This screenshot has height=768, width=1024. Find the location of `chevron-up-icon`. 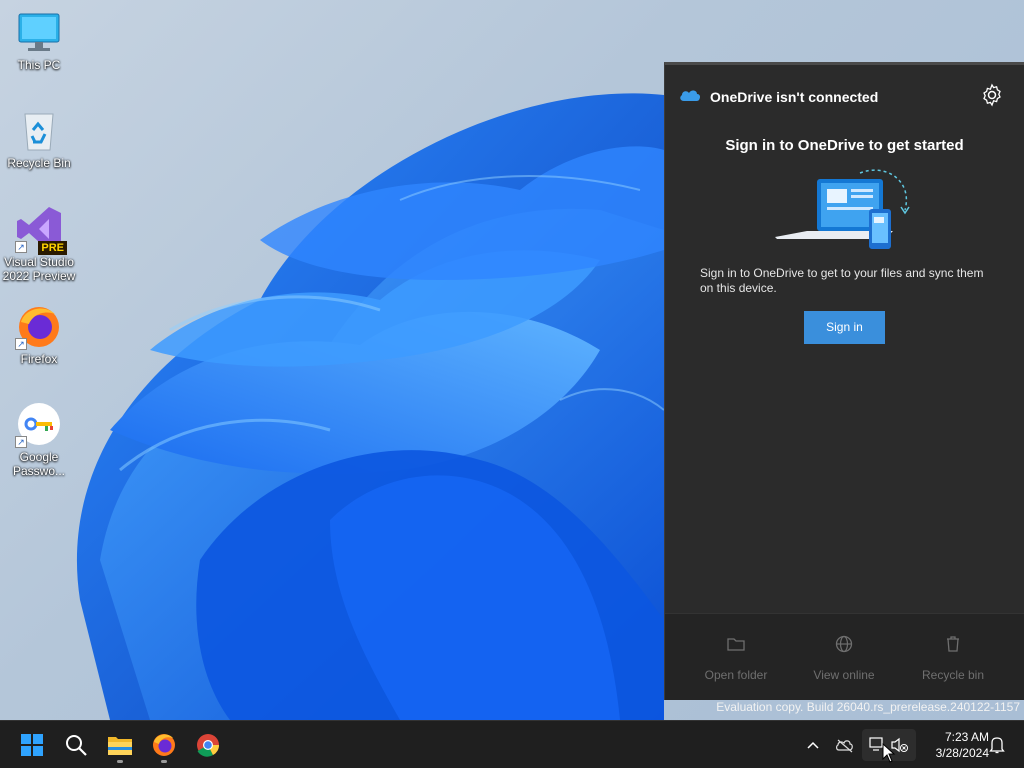

chevron-up-icon is located at coordinates (813, 745).